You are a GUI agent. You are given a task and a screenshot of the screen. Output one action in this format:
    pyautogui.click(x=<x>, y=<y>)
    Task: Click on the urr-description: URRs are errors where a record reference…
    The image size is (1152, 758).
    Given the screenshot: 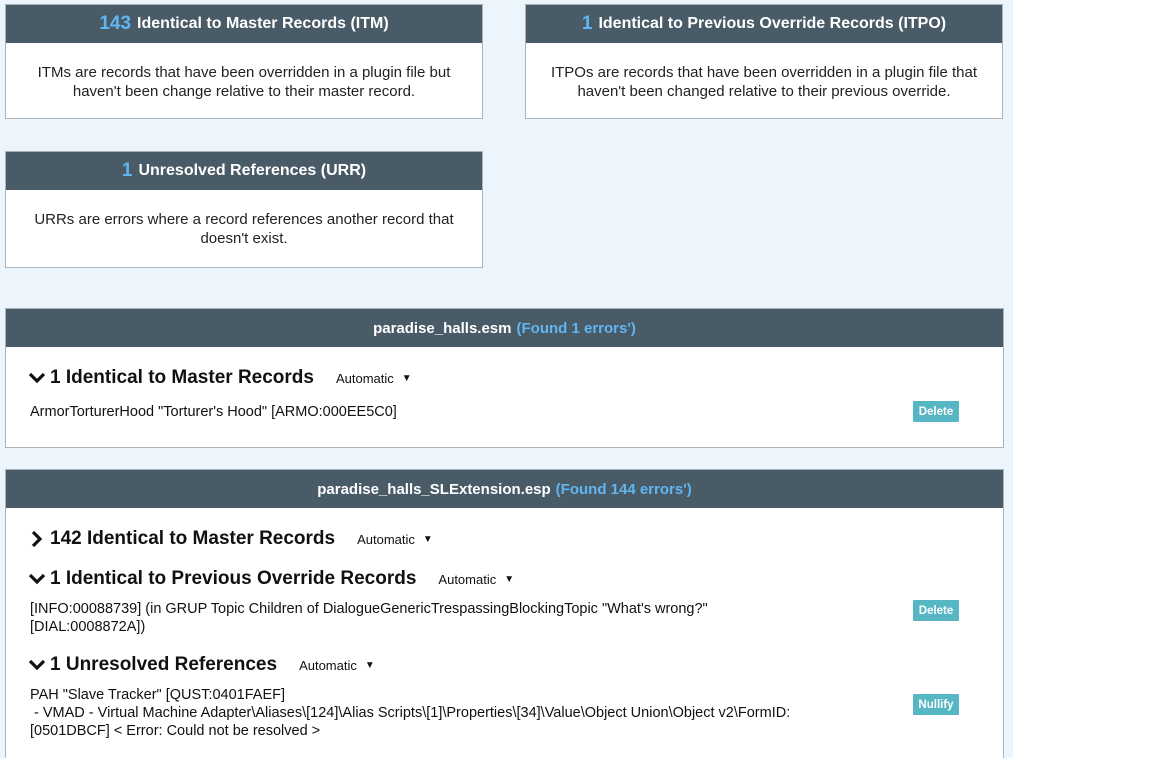 What is the action you would take?
    pyautogui.click(x=244, y=229)
    